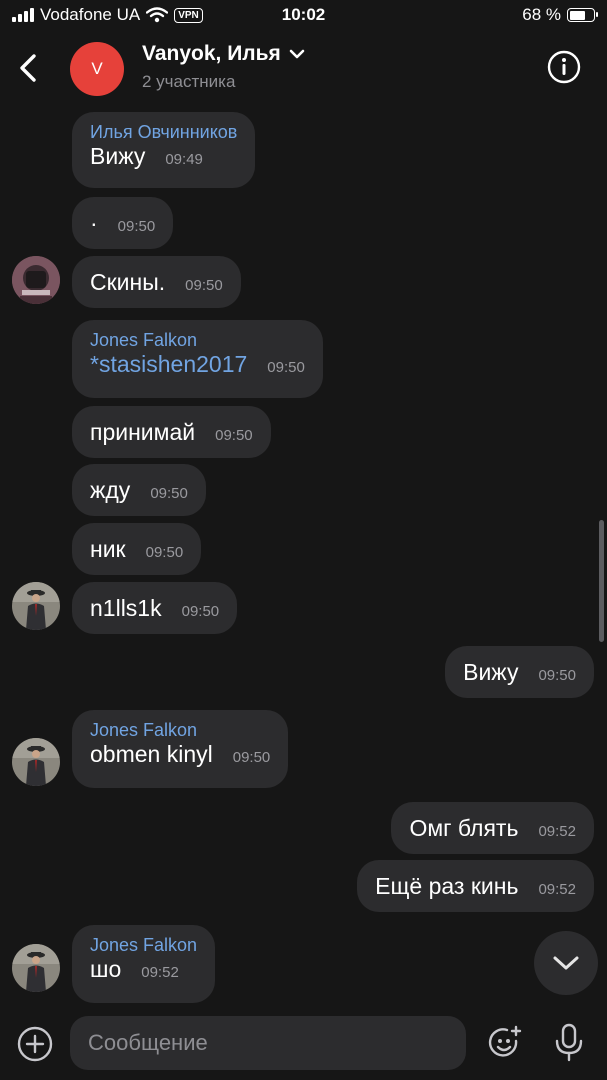 The image size is (607, 1080). I want to click on battery-level, so click(577, 15).